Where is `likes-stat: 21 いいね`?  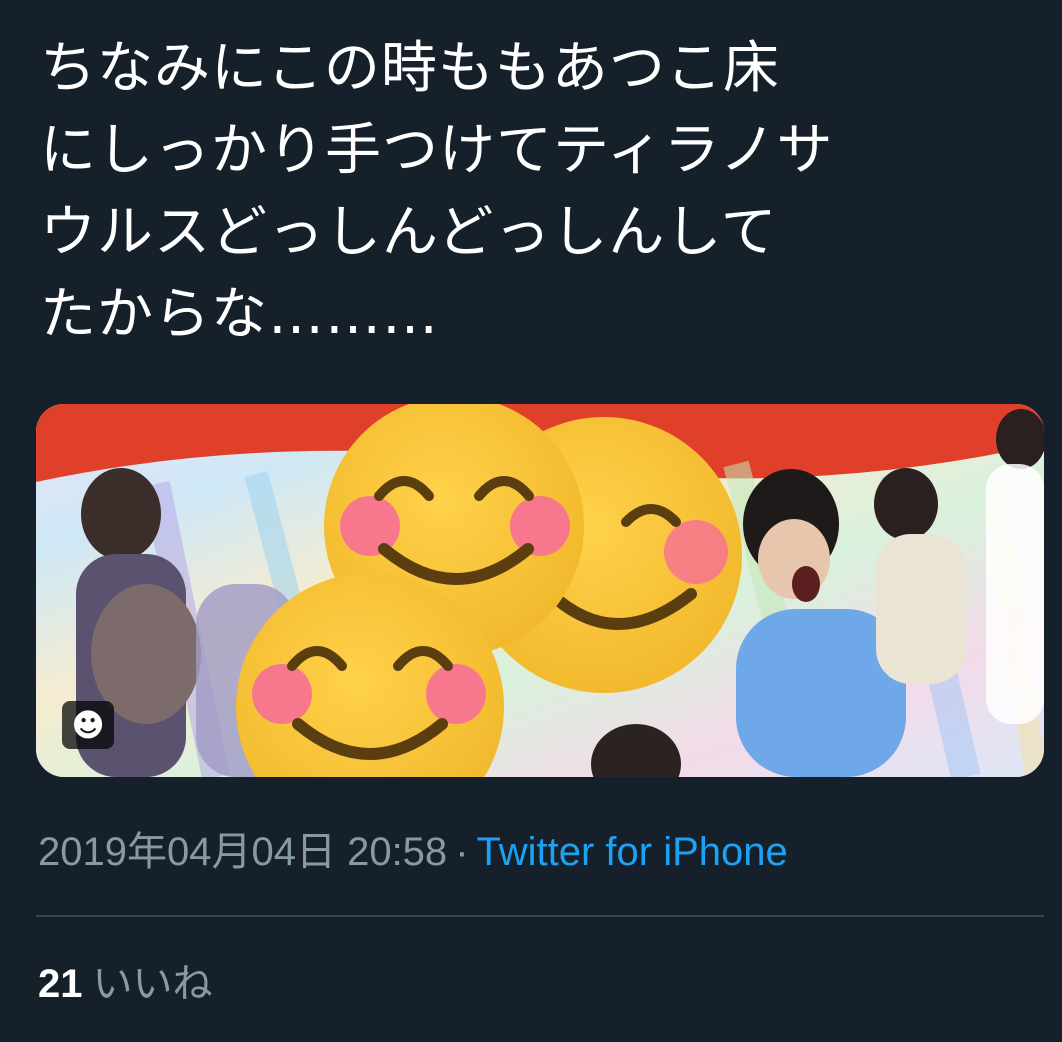 likes-stat: 21 いいね is located at coordinates (125, 984).